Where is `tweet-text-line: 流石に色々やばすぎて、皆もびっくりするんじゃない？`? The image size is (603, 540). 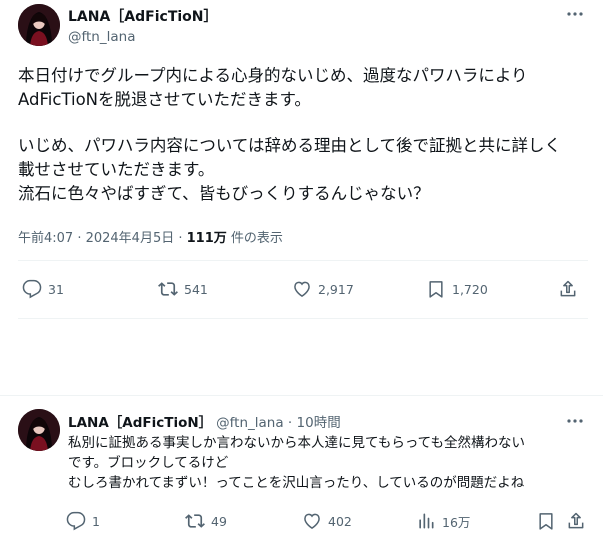 tweet-text-line: 流石に色々やばすぎて、皆もびっくりするんじゃない？ is located at coordinates (224, 193).